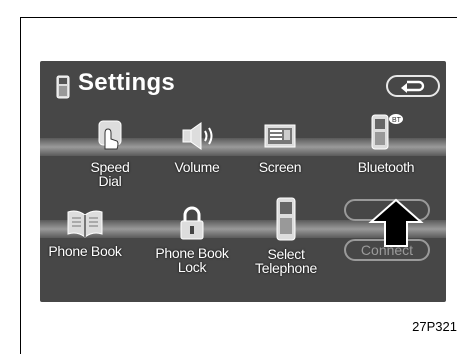  Describe the element at coordinates (286, 268) in the screenshot. I see `select-telephone-label-2: Telephone` at that location.